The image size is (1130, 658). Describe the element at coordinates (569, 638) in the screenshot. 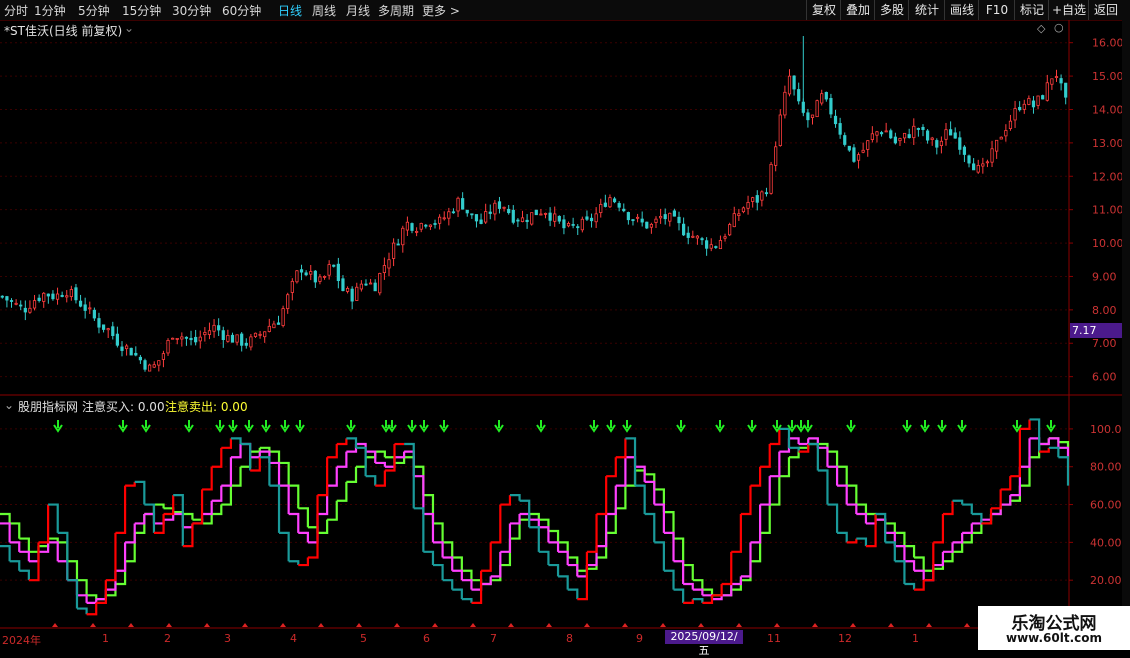

I see `date-label: 8` at that location.